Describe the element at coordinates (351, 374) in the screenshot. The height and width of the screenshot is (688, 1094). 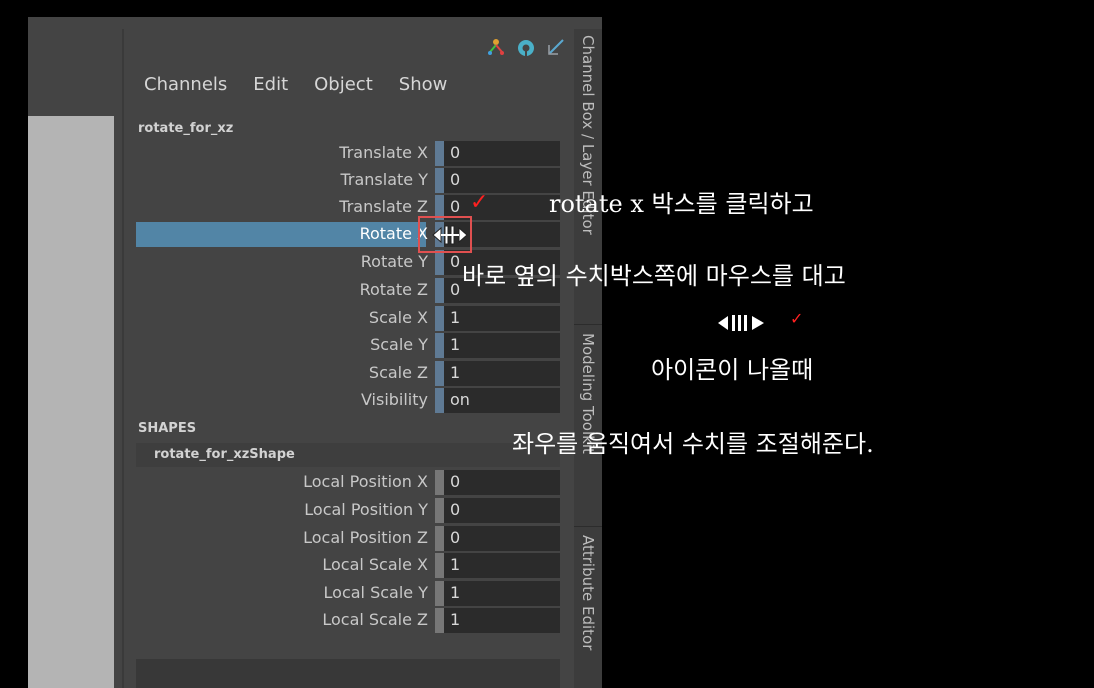
I see `channel-row-scale-z: Scale Z 1` at that location.